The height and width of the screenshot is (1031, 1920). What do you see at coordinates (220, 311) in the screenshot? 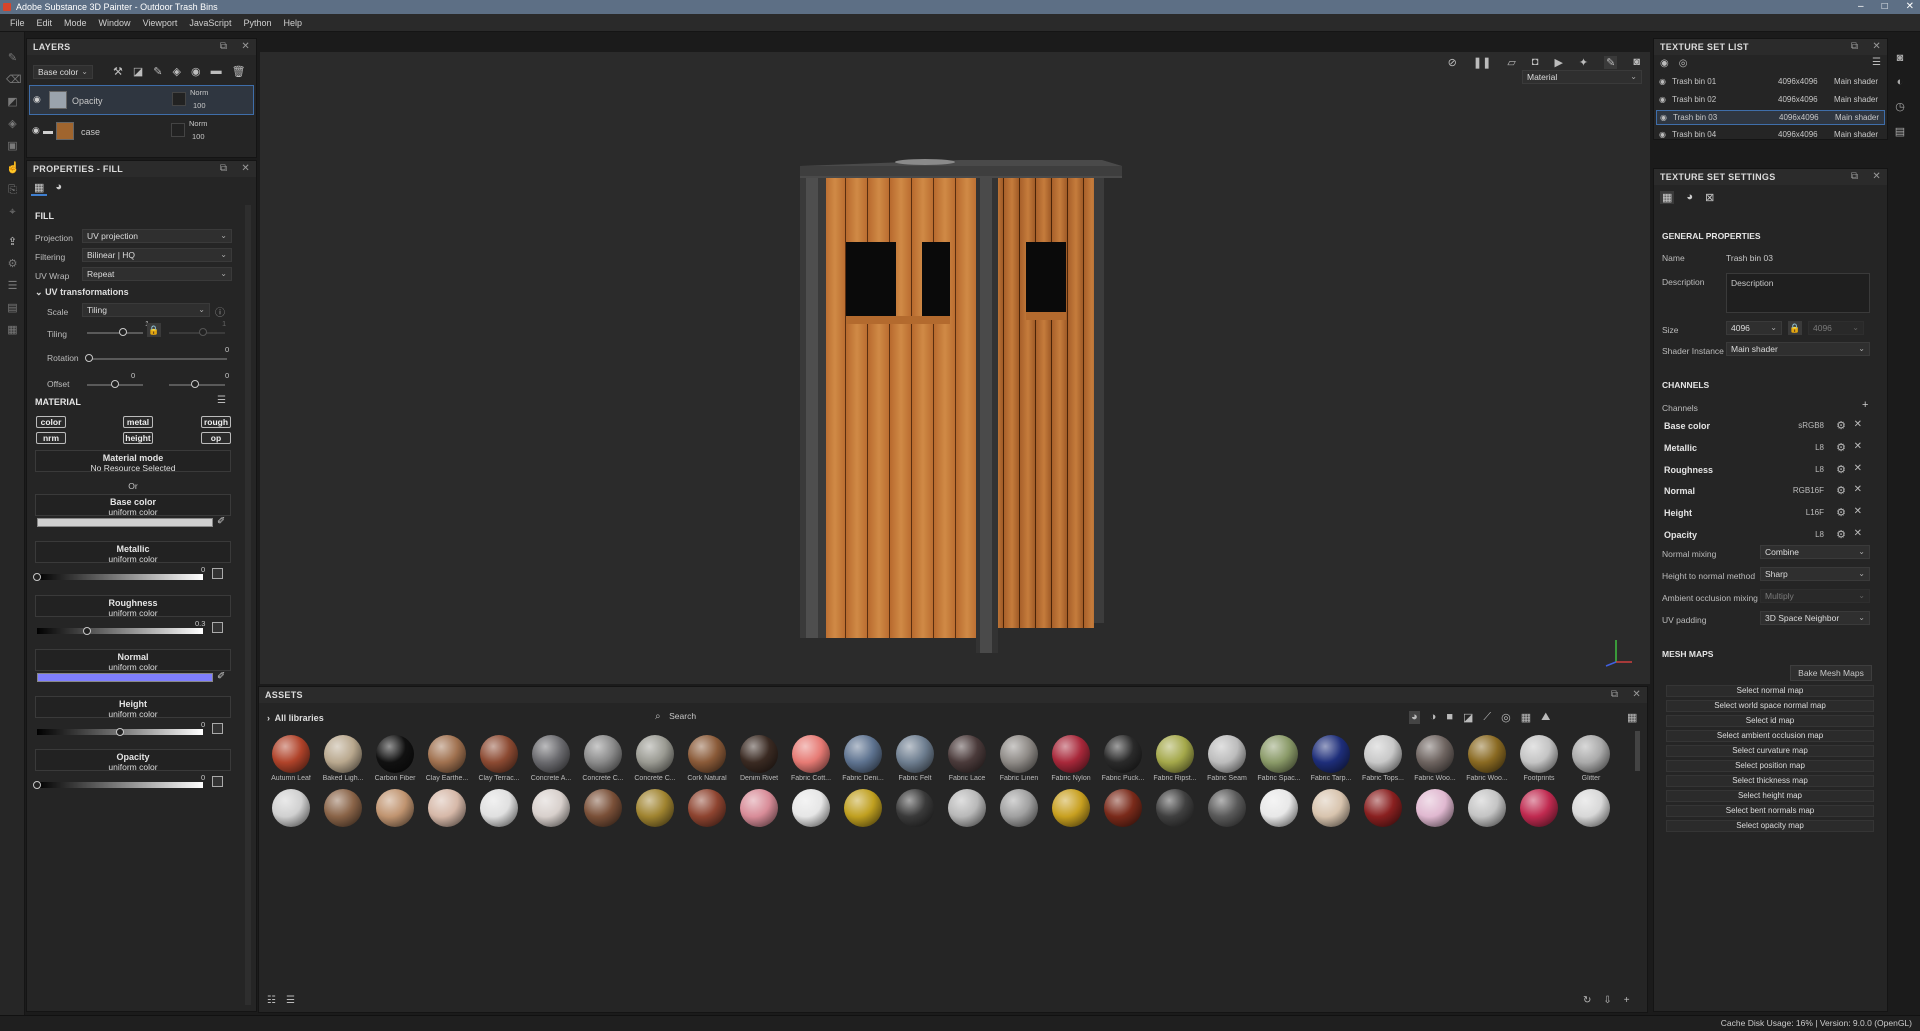
I see `info-icon: ⓘ` at bounding box center [220, 311].